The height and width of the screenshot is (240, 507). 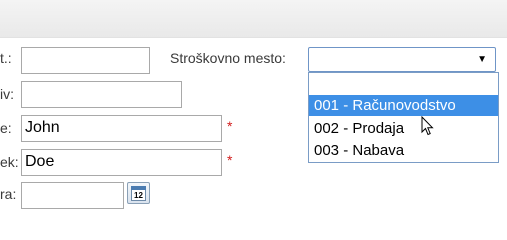 I want to click on last-name-required-marker: *, so click(x=230, y=160).